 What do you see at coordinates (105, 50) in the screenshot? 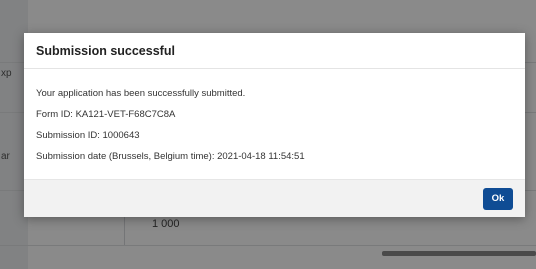
I see `dialog-title: Submission successful` at bounding box center [105, 50].